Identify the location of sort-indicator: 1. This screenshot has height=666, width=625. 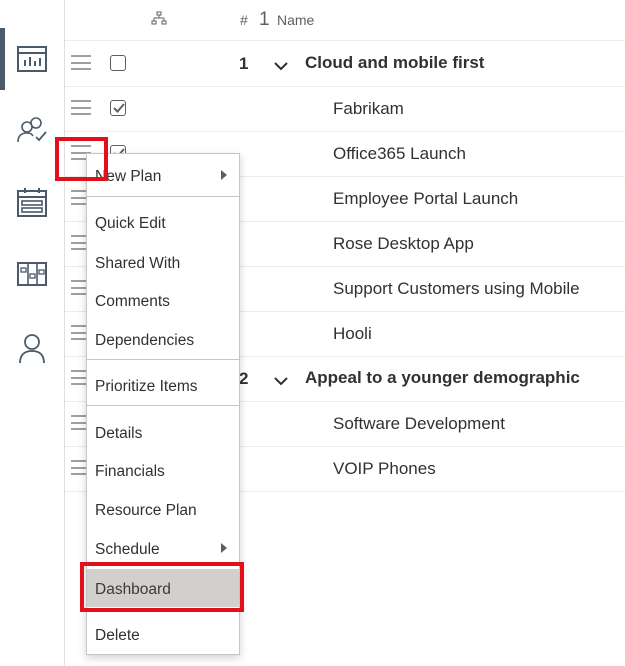
(264, 20).